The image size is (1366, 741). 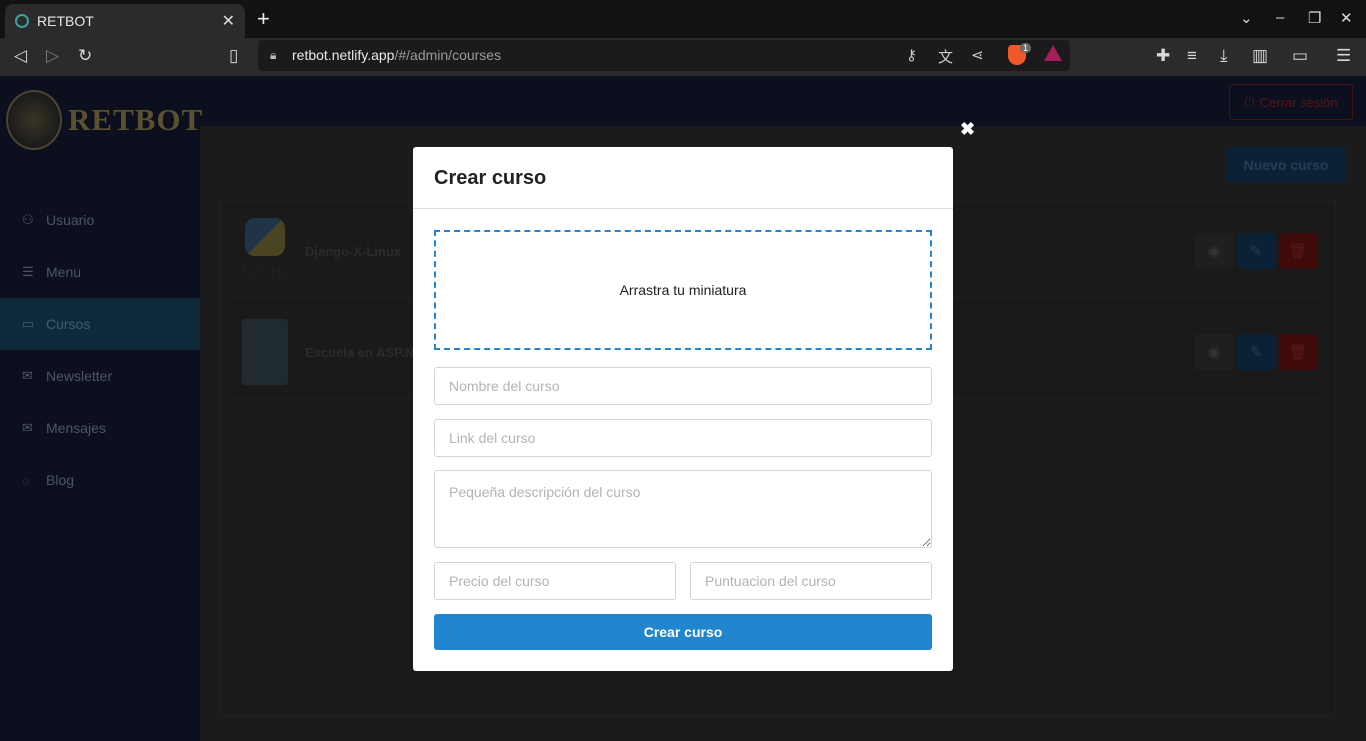 What do you see at coordinates (1053, 53) in the screenshot?
I see `brave-rewards-icon` at bounding box center [1053, 53].